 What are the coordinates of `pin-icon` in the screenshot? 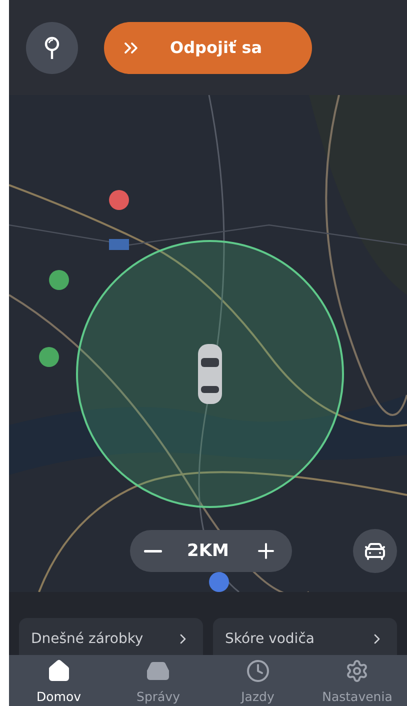 It's located at (52, 48).